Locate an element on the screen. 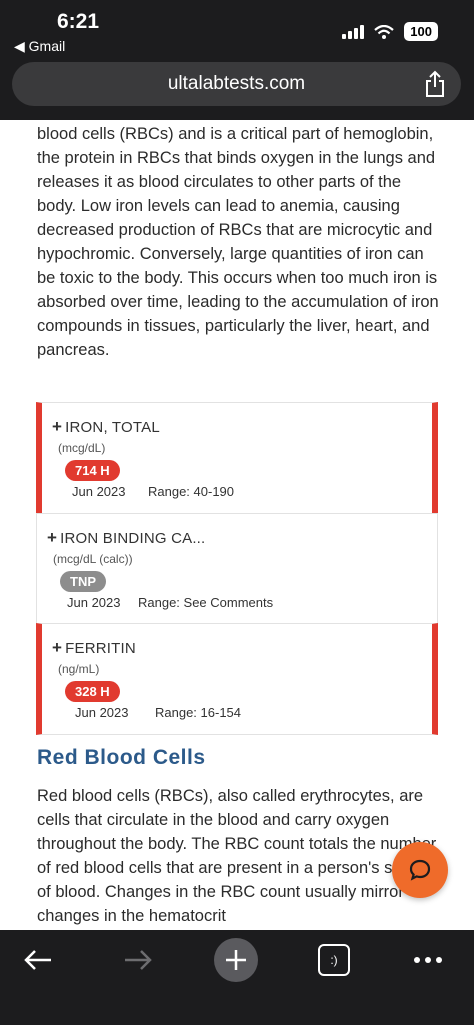 This screenshot has width=474, height=1025. forward-button is located at coordinates (138, 960).